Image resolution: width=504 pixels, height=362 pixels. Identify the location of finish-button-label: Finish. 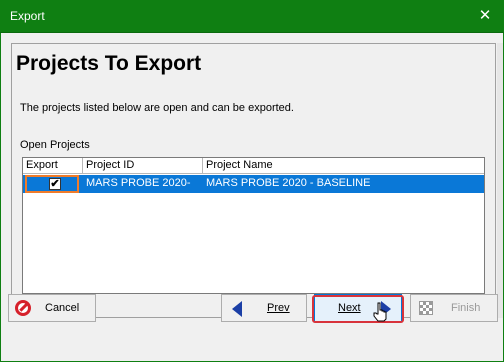
(466, 308).